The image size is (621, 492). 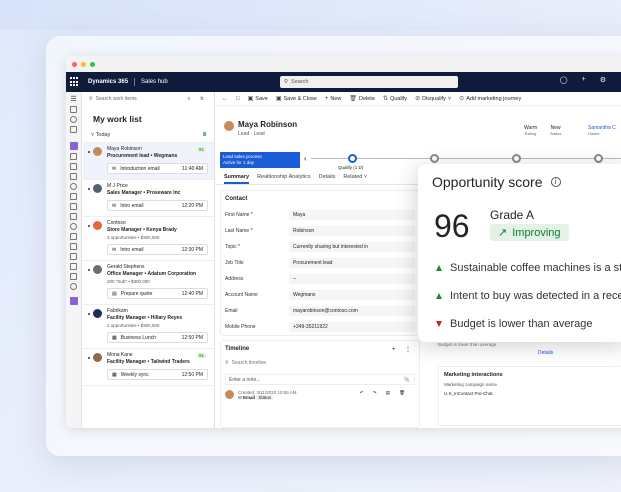 What do you see at coordinates (152, 274) in the screenshot?
I see `item-role: Office Manager • Adatum Corporation` at bounding box center [152, 274].